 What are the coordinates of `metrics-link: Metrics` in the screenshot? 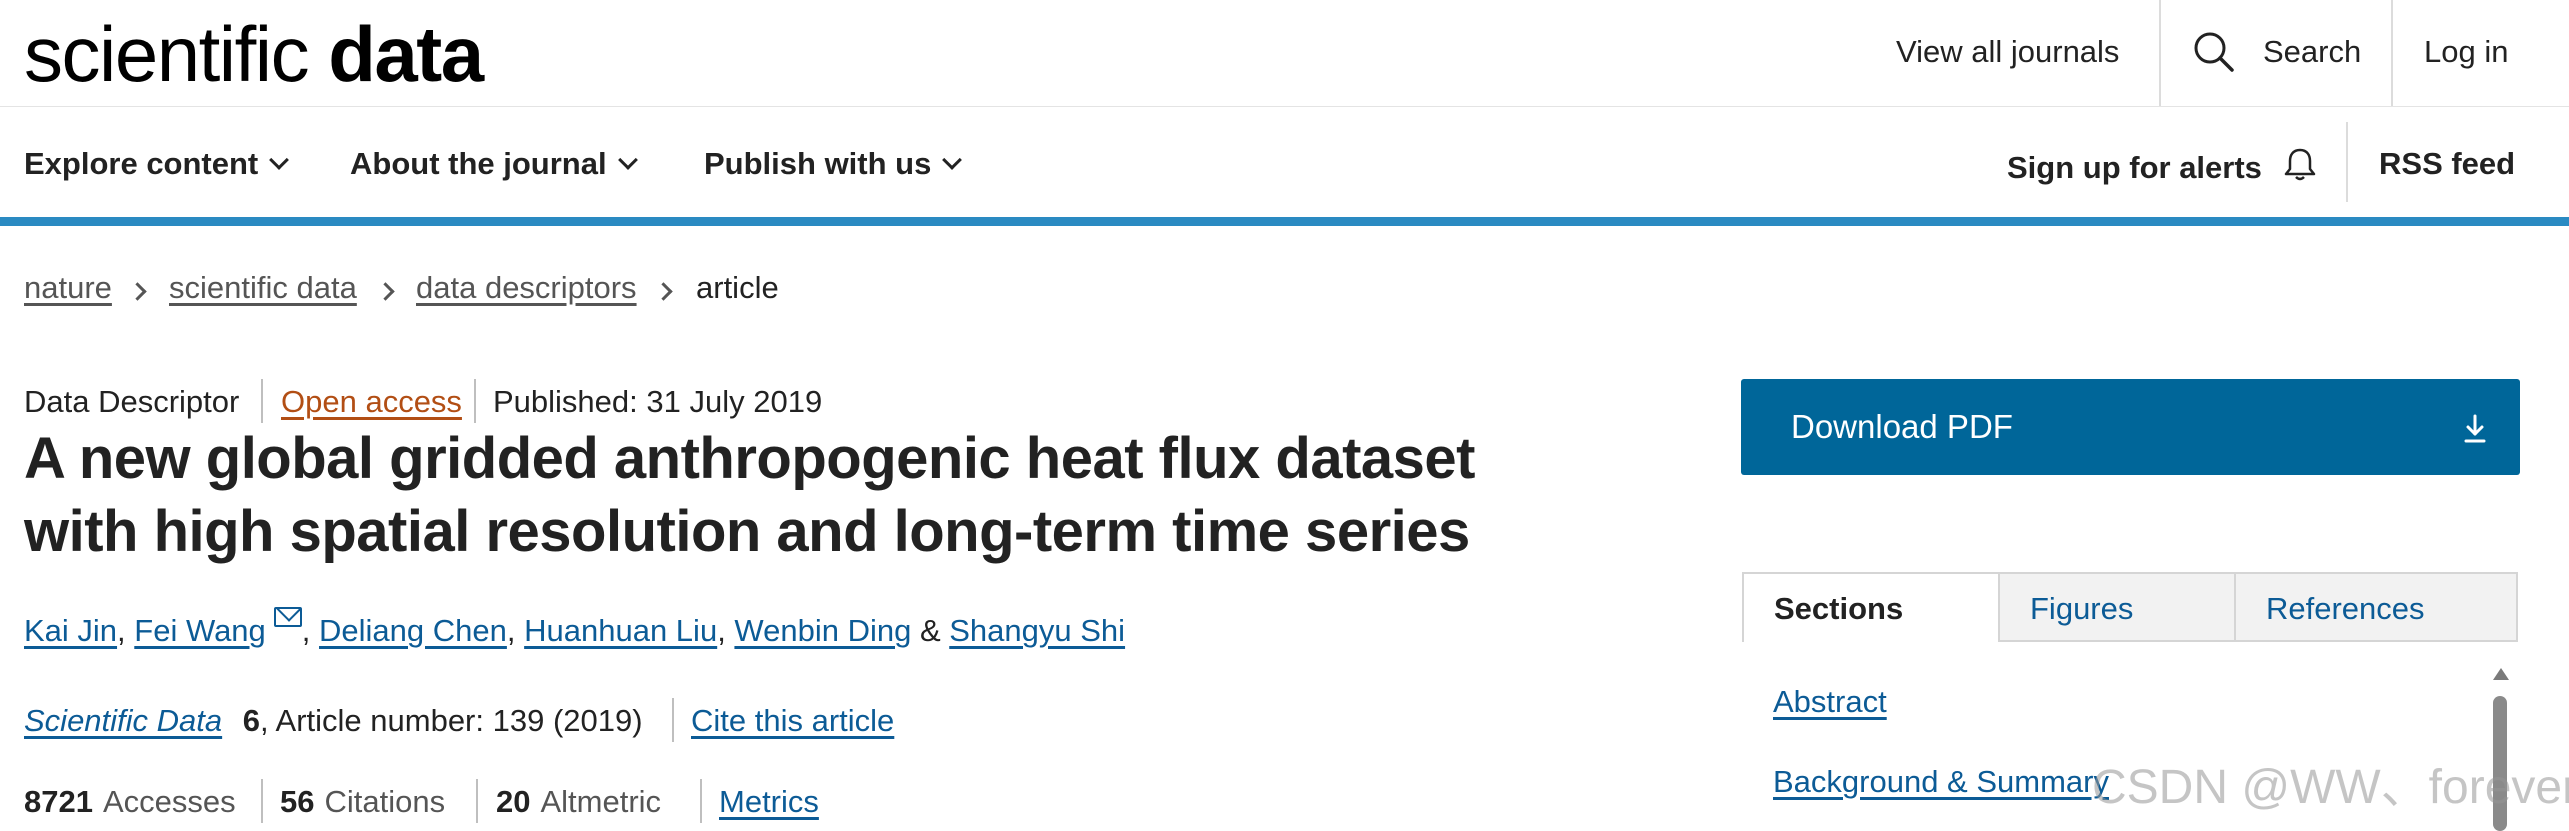 It's located at (769, 801).